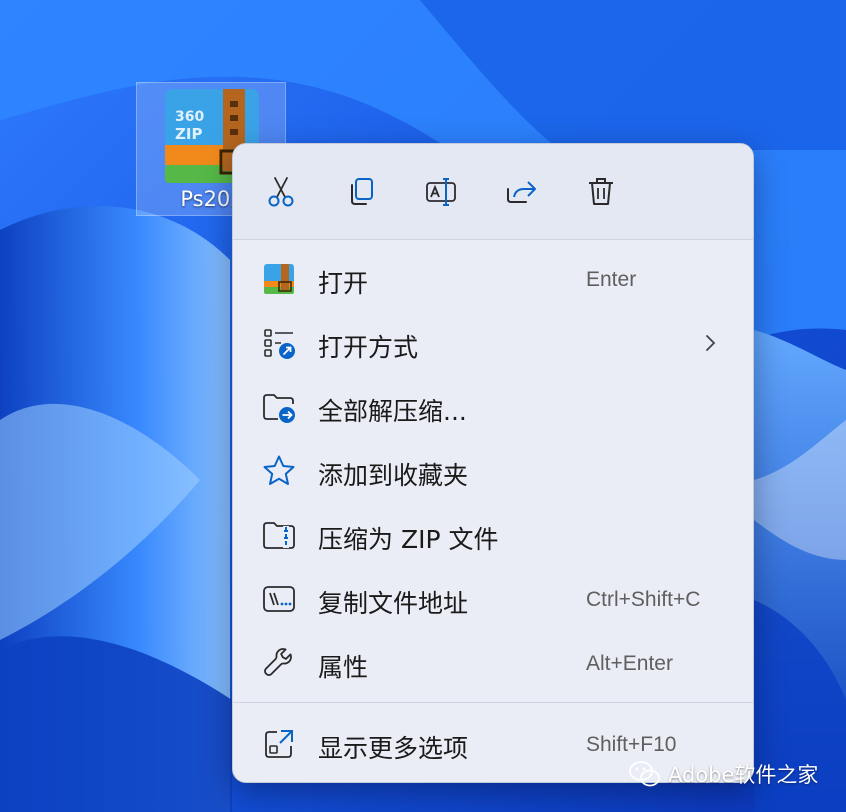 This screenshot has width=846, height=812. I want to click on share-icon, so click(521, 192).